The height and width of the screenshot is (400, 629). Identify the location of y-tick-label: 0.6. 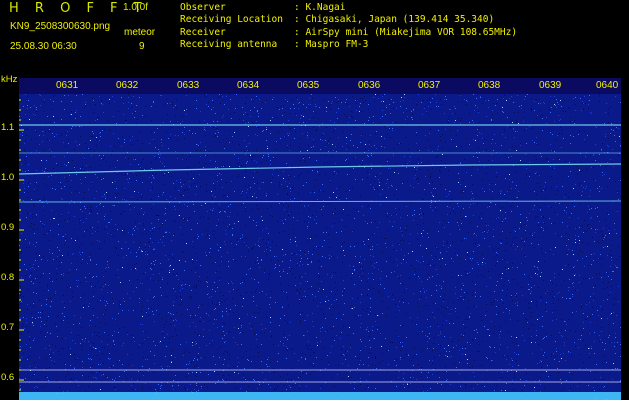
(8, 377).